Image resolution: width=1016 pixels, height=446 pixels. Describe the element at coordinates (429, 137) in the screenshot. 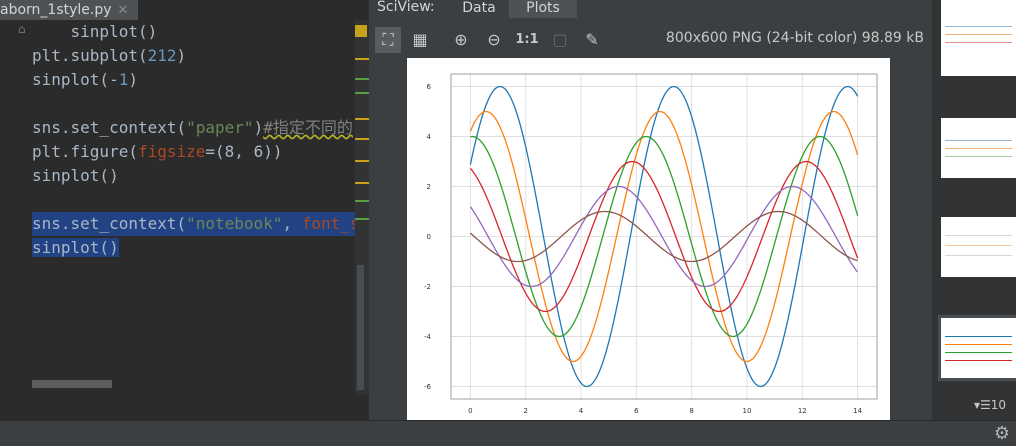

I see `y-tick-label: 4` at that location.